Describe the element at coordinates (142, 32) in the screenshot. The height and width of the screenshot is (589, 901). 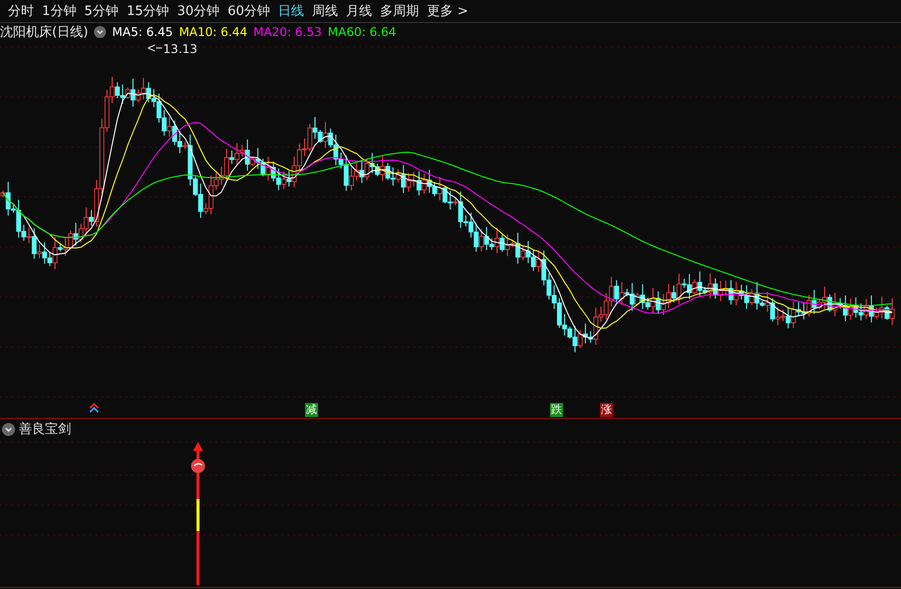
I see `moving-average-label: MA5: 6.45` at that location.